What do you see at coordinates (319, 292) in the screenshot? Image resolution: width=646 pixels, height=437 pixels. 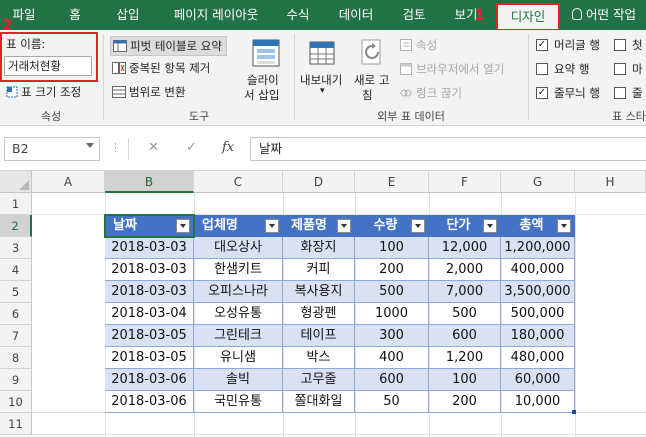 I see `table-cell-product: 복사용지` at bounding box center [319, 292].